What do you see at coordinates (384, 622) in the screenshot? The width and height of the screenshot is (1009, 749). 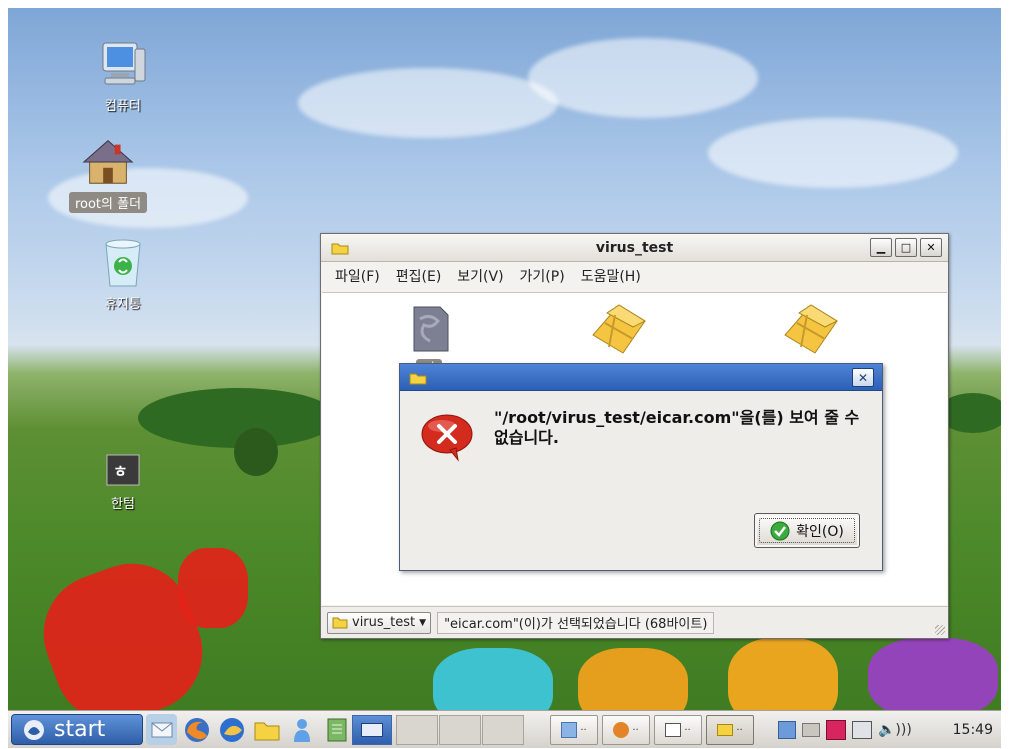 I see `location-label: virus_test` at bounding box center [384, 622].